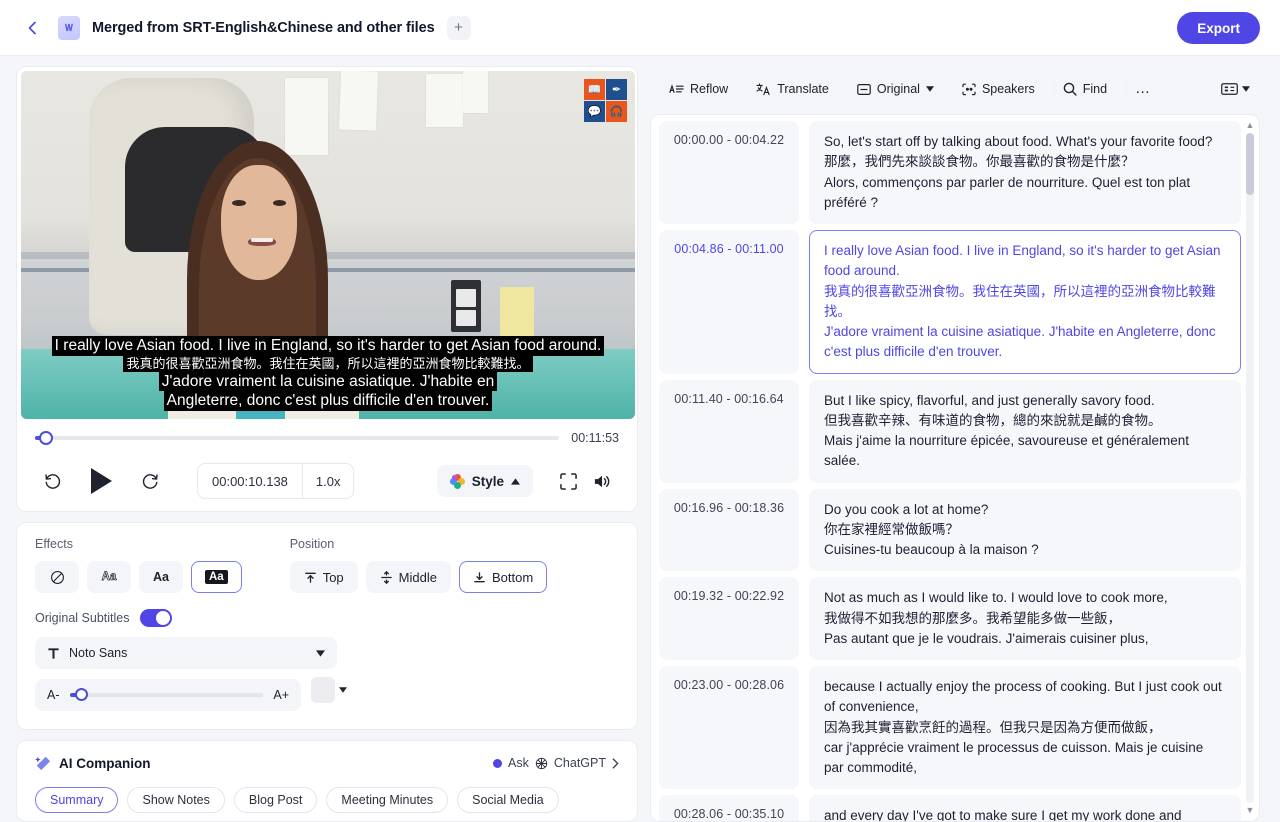 This screenshot has width=1280, height=822. Describe the element at coordinates (77, 800) in the screenshot. I see `tab-summary: Summary` at that location.